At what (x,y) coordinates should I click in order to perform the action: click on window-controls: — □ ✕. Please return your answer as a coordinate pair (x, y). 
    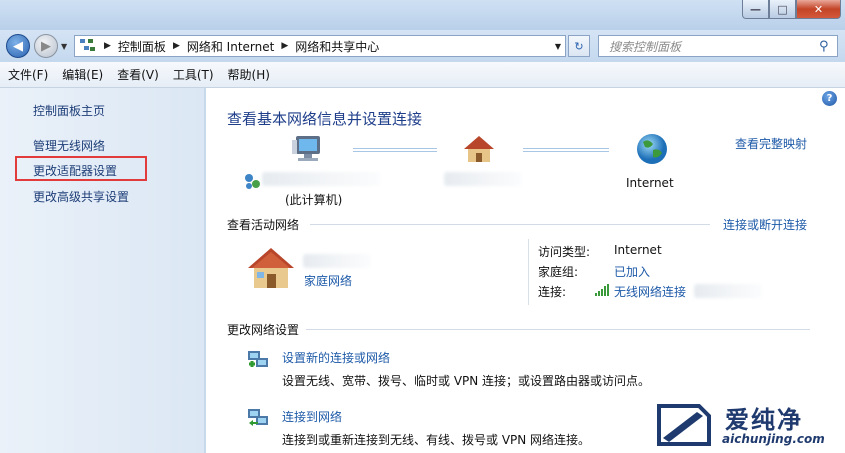
    Looking at the image, I should click on (791, 9).